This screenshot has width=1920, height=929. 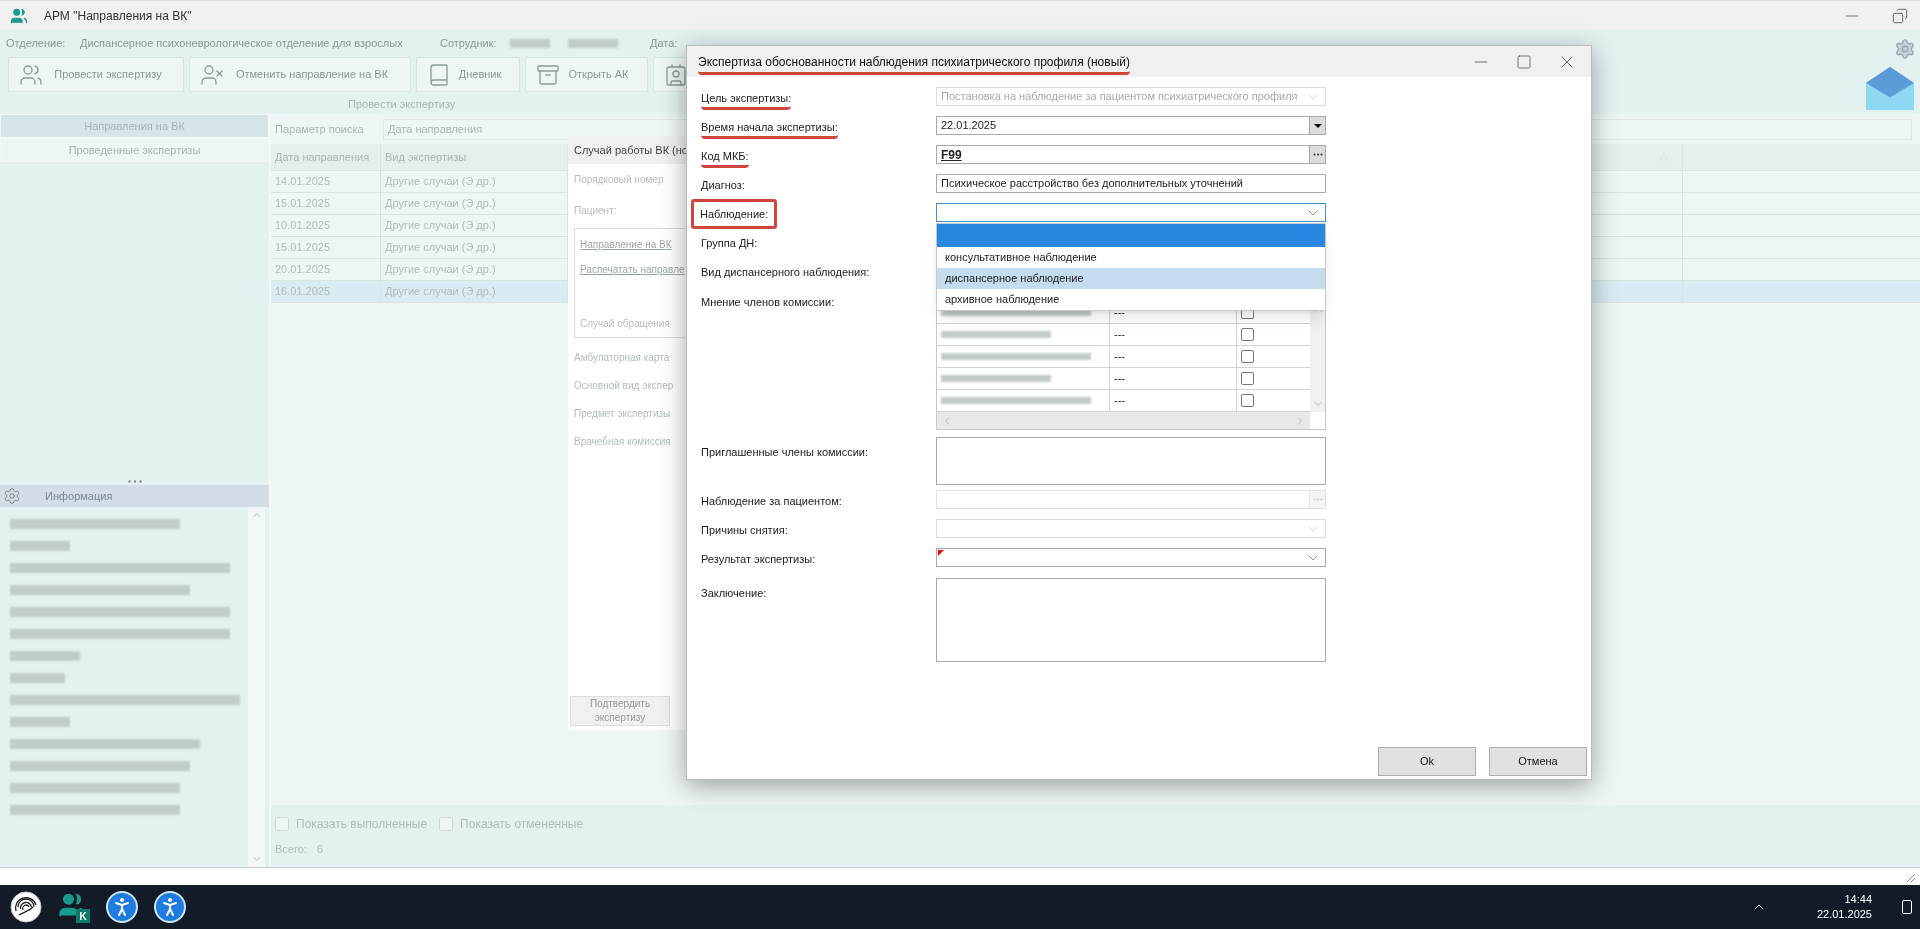 What do you see at coordinates (212, 74) in the screenshot?
I see `user-x-icon` at bounding box center [212, 74].